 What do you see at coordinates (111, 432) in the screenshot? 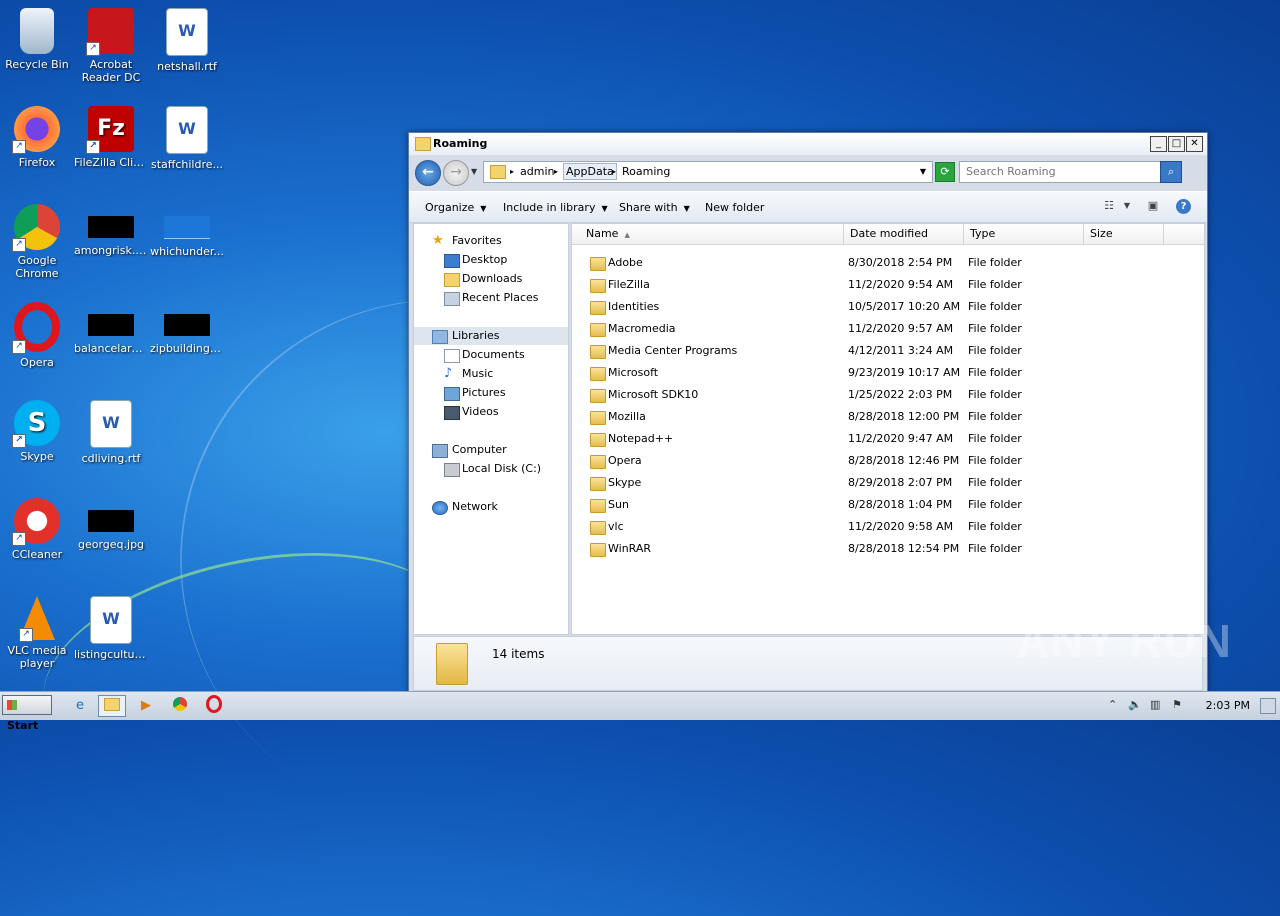
I see `desktop-icon-cdliving: W cdliving.rtf` at bounding box center [111, 432].